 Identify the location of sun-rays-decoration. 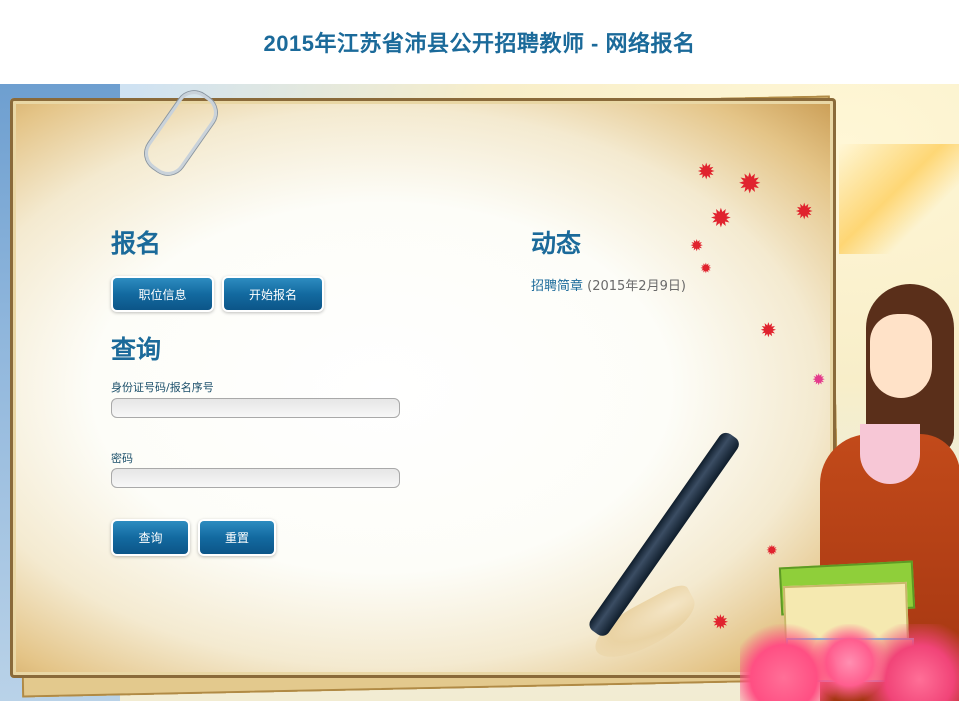
(899, 199).